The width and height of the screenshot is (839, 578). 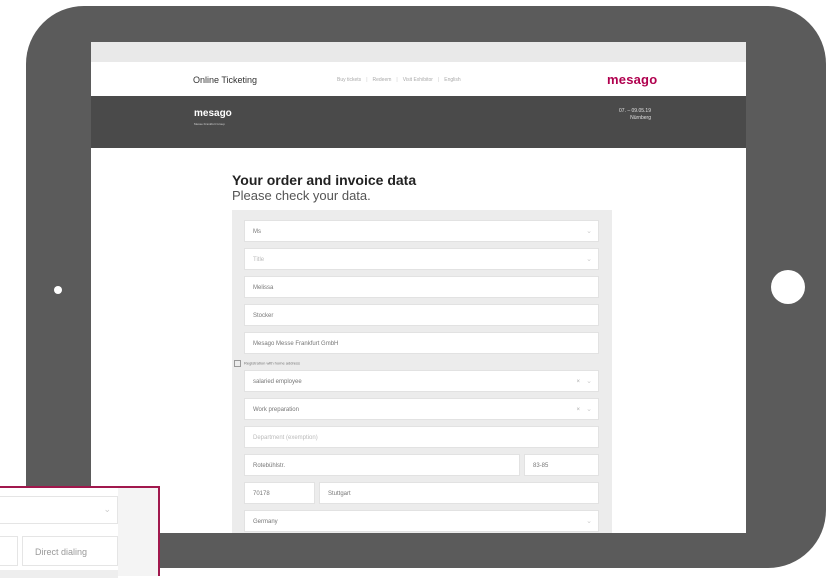 What do you see at coordinates (265, 522) in the screenshot?
I see `country-value: Germany` at bounding box center [265, 522].